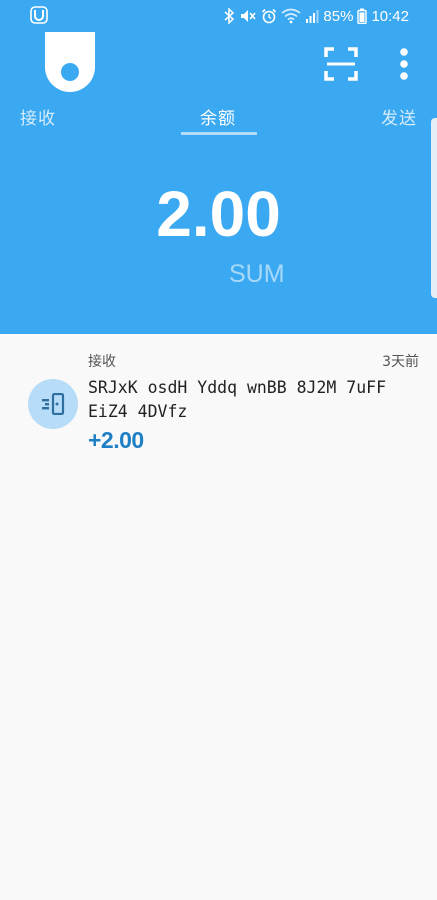 This screenshot has width=437, height=900. Describe the element at coordinates (400, 362) in the screenshot. I see `transaction-time: 3天前` at that location.